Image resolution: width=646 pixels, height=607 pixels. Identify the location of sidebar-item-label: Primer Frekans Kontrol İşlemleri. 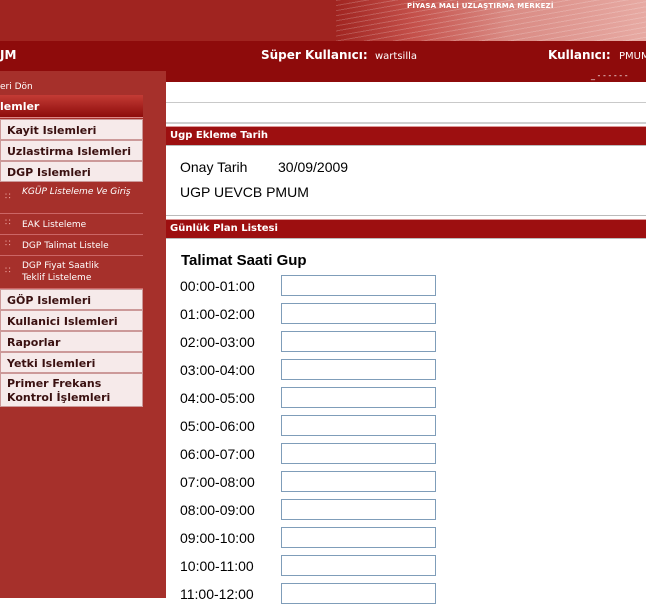
(59, 390).